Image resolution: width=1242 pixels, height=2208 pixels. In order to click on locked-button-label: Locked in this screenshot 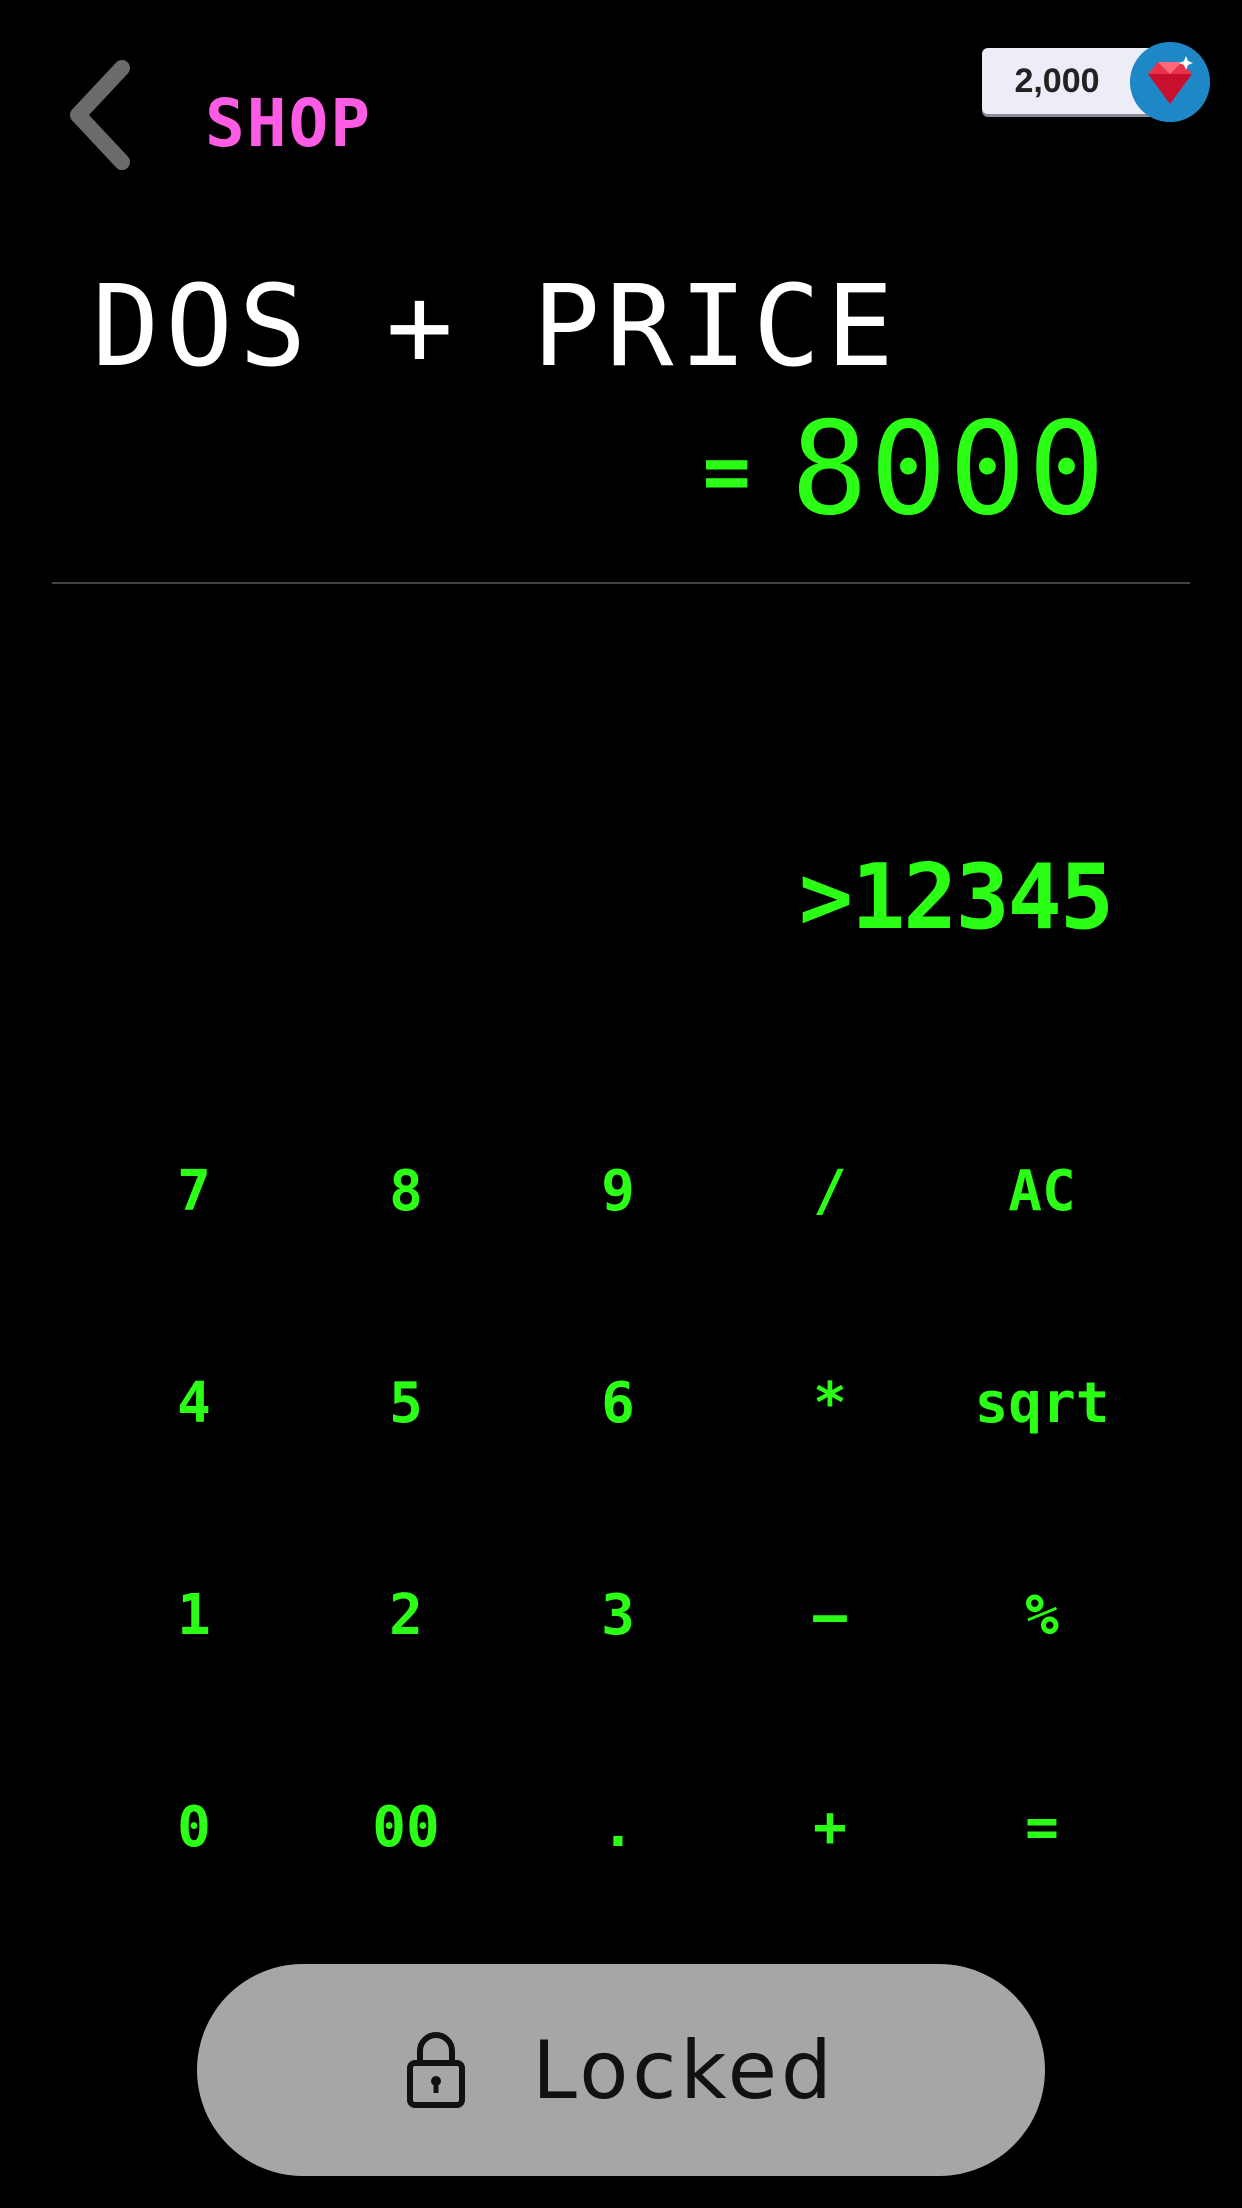, I will do `click(684, 2070)`.